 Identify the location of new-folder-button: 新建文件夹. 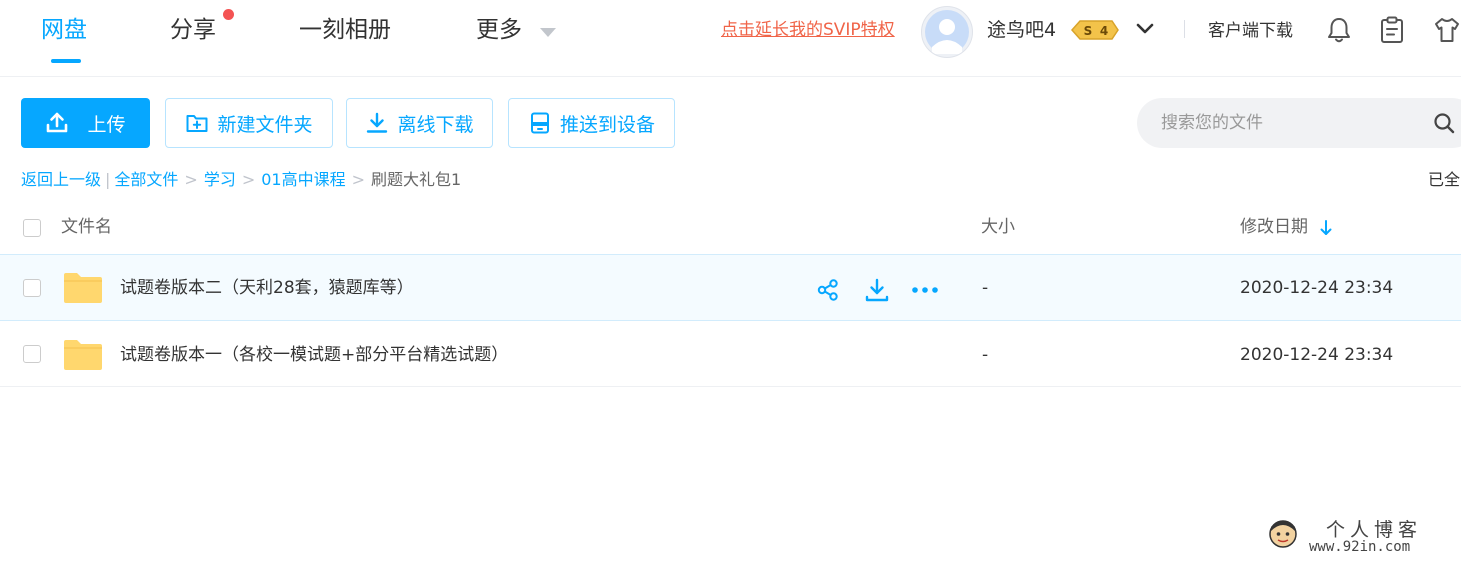
(249, 123).